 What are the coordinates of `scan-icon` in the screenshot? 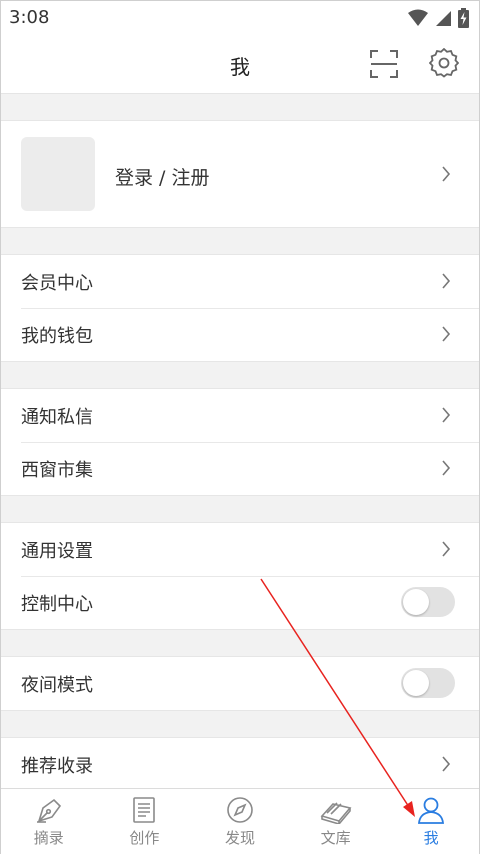 It's located at (384, 64).